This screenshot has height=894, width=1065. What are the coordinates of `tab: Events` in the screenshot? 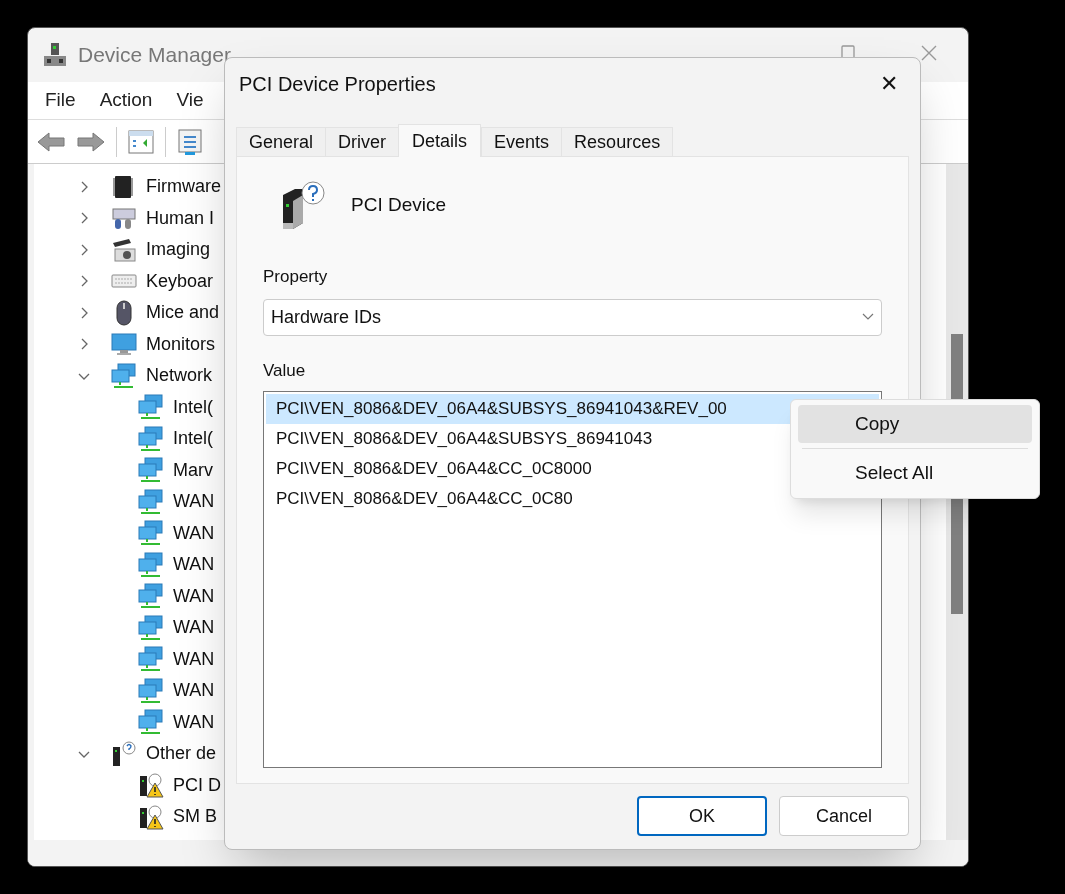 It's located at (522, 141).